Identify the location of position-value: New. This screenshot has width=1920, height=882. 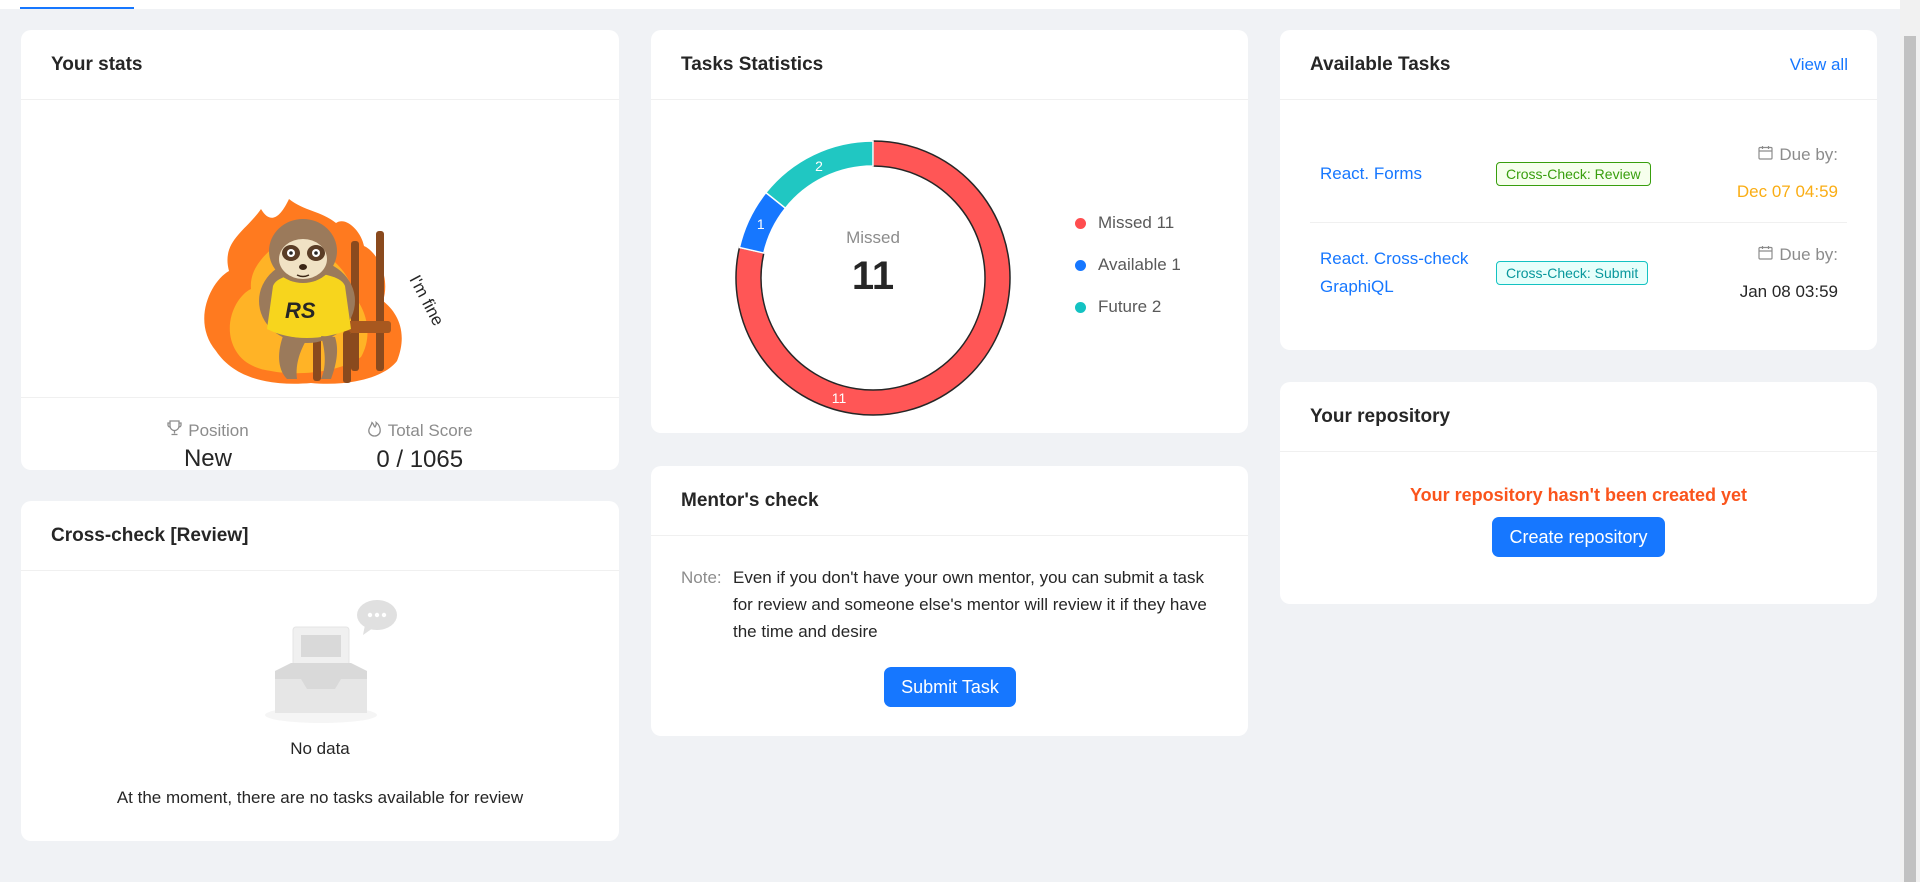
(207, 457).